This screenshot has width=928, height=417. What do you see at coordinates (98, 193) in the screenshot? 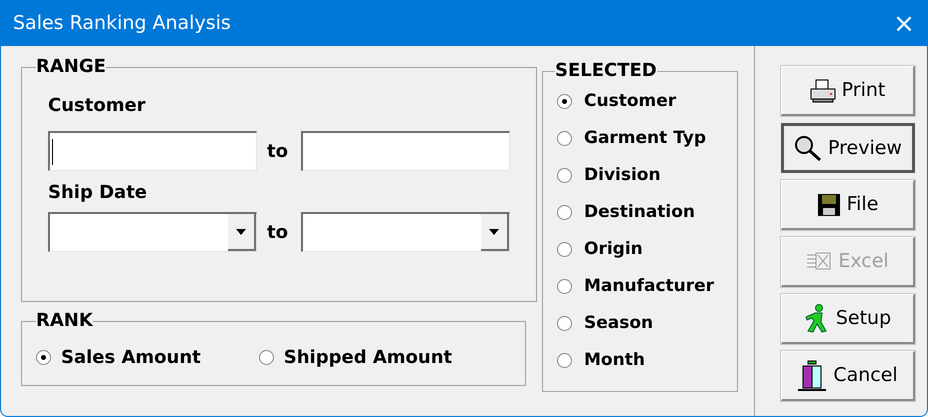
I see `field-label: Ship Date` at bounding box center [98, 193].